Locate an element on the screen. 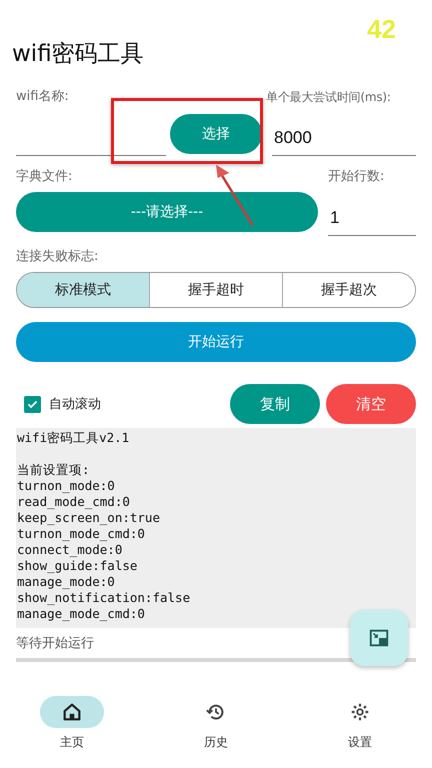  nav-label: 历史 is located at coordinates (216, 742).